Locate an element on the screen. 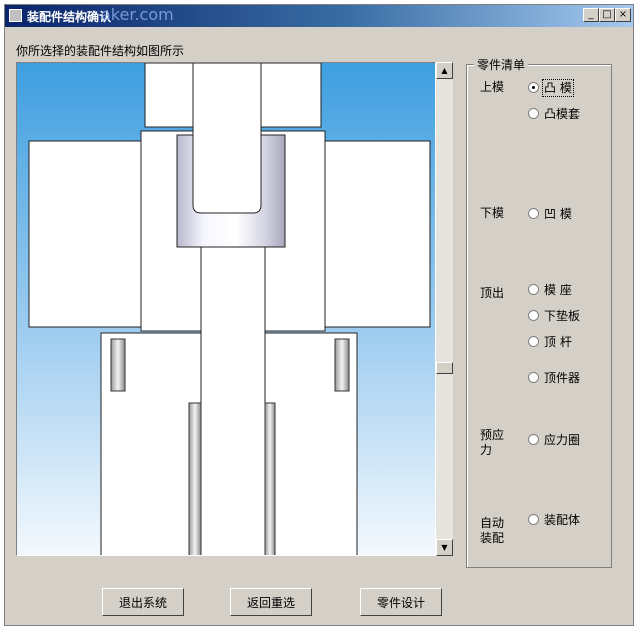 This screenshot has height=633, width=640. radio-lower-pad: 下垫板 is located at coordinates (554, 316).